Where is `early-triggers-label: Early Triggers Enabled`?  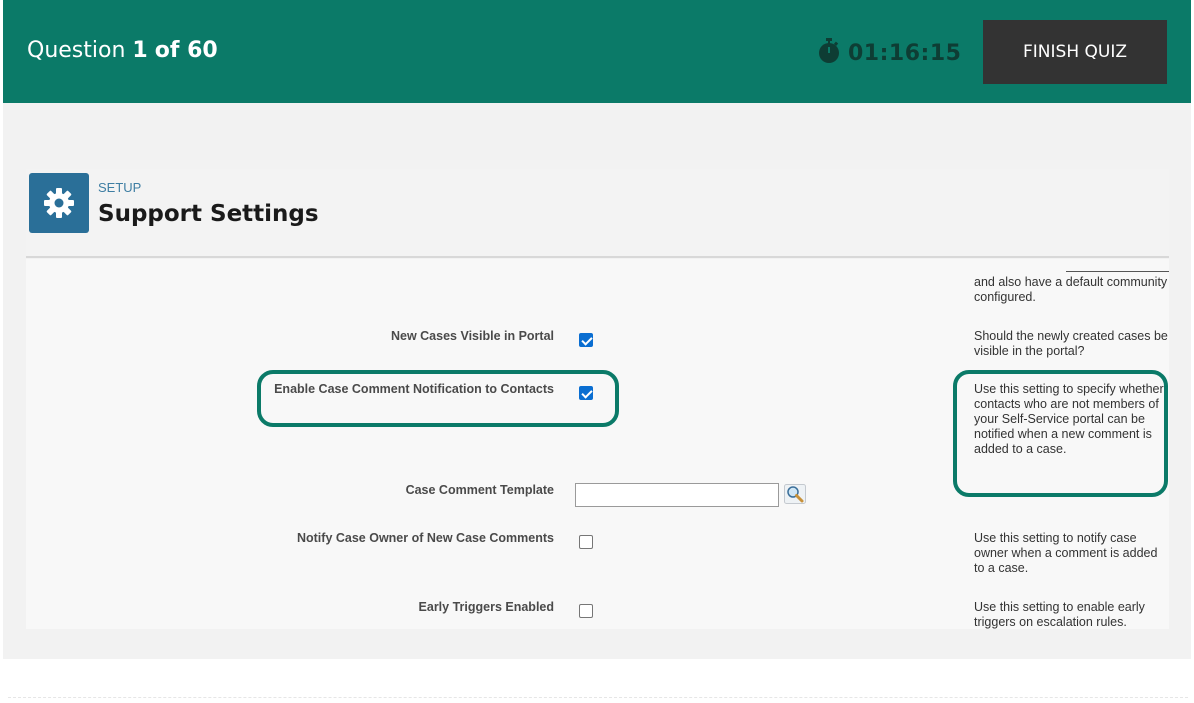 early-triggers-label: Early Triggers Enabled is located at coordinates (486, 607).